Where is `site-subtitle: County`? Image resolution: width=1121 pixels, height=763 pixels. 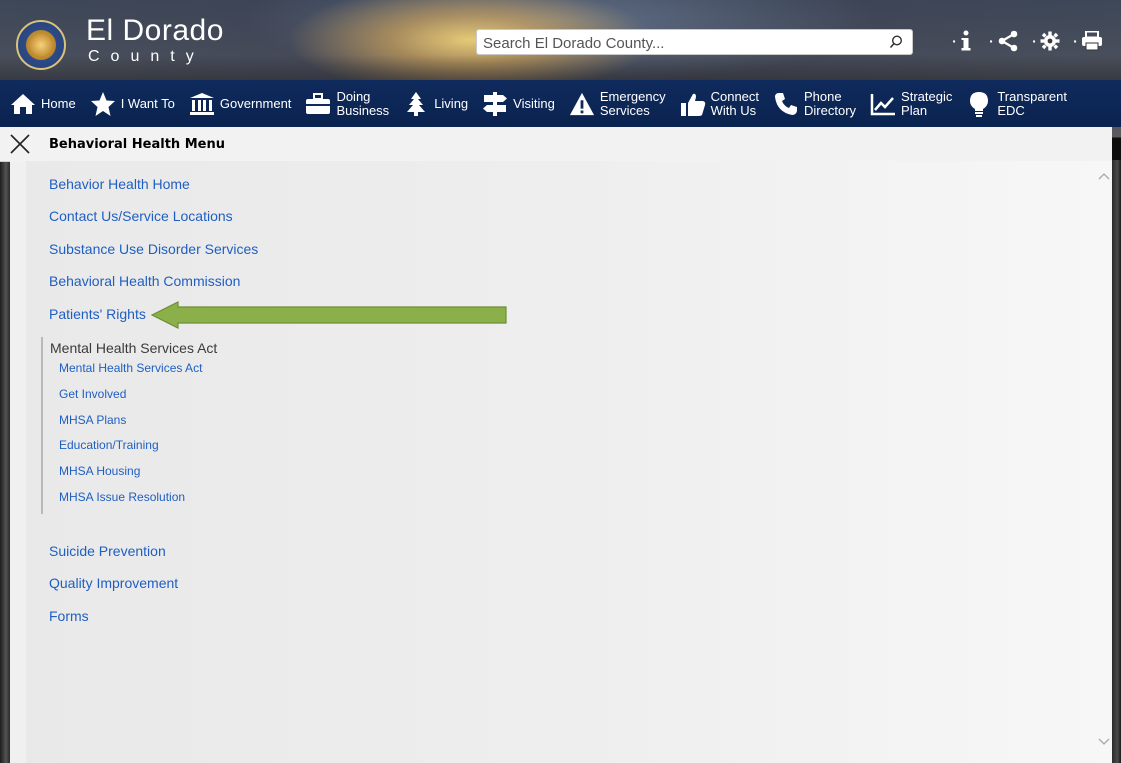
site-subtitle: County is located at coordinates (146, 56).